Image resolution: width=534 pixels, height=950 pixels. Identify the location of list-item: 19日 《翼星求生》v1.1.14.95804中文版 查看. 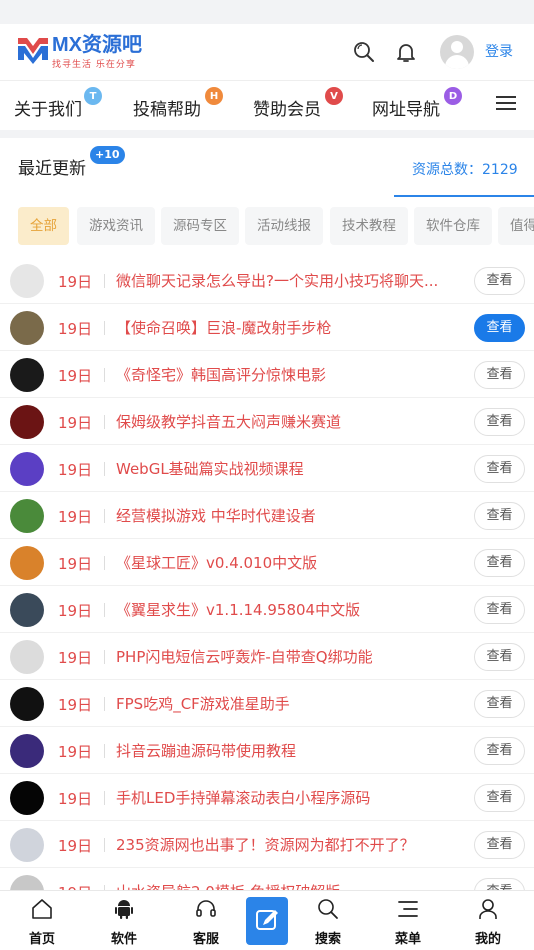
(267, 609).